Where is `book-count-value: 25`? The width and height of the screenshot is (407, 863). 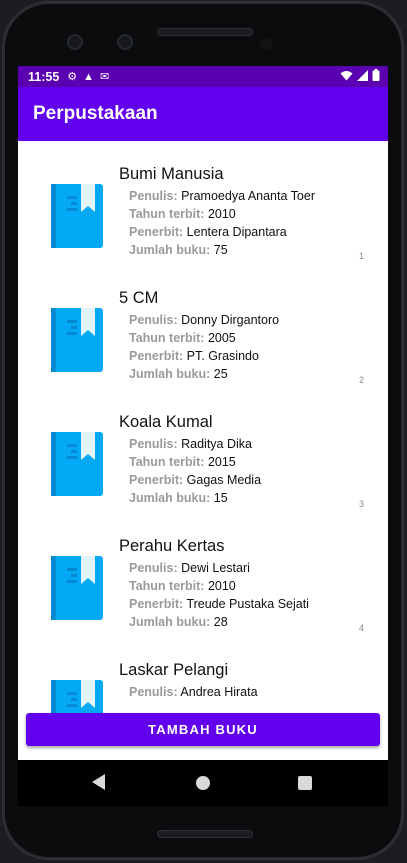 book-count-value: 25 is located at coordinates (220, 374).